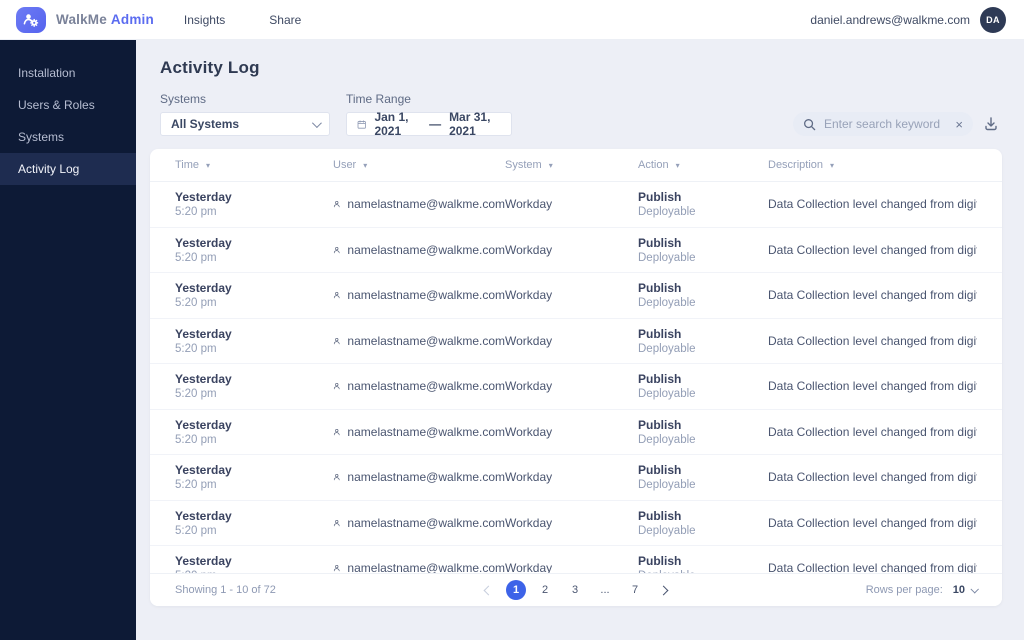 This screenshot has height=640, width=1024. I want to click on download-icon, so click(991, 124).